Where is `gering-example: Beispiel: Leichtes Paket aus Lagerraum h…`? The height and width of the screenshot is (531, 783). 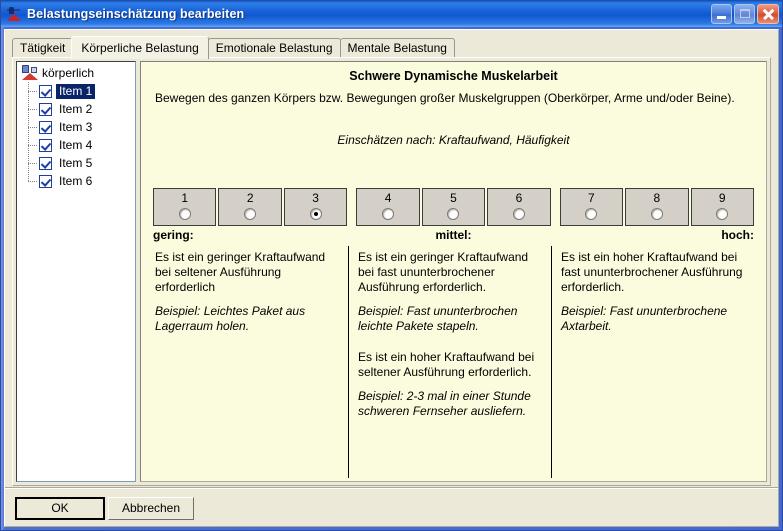
gering-example: Beispiel: Leichtes Paket aus Lagerraum h… is located at coordinates (230, 318).